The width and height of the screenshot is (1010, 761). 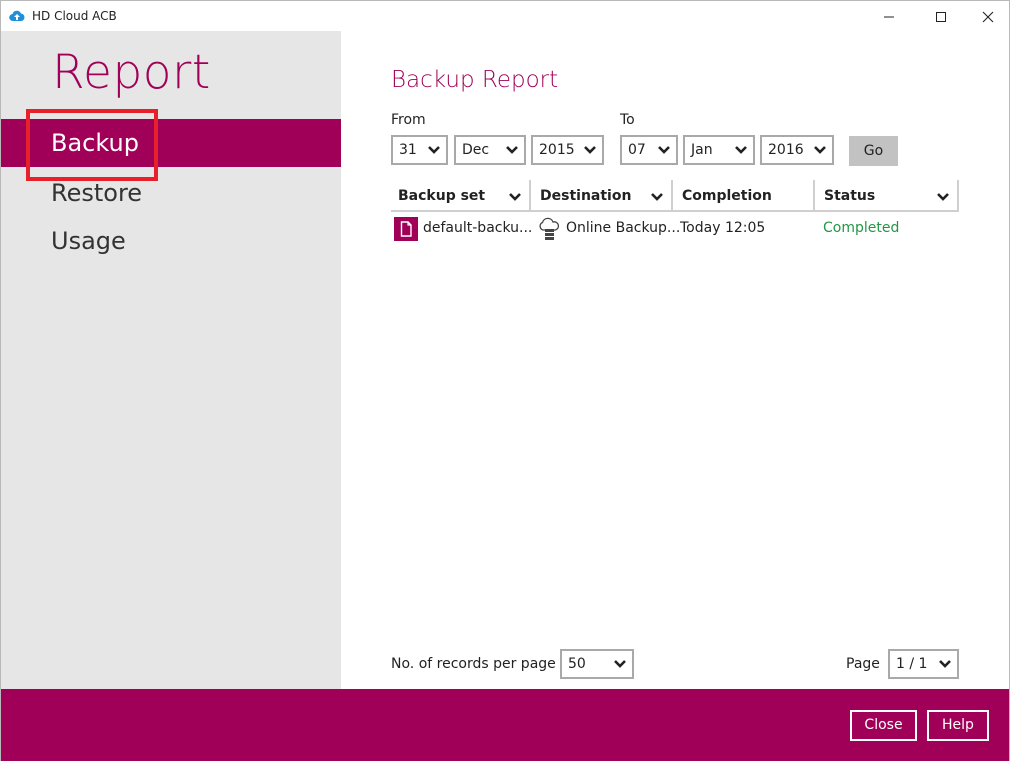 I want to click on bottom-bar: Close Help, so click(x=505, y=725).